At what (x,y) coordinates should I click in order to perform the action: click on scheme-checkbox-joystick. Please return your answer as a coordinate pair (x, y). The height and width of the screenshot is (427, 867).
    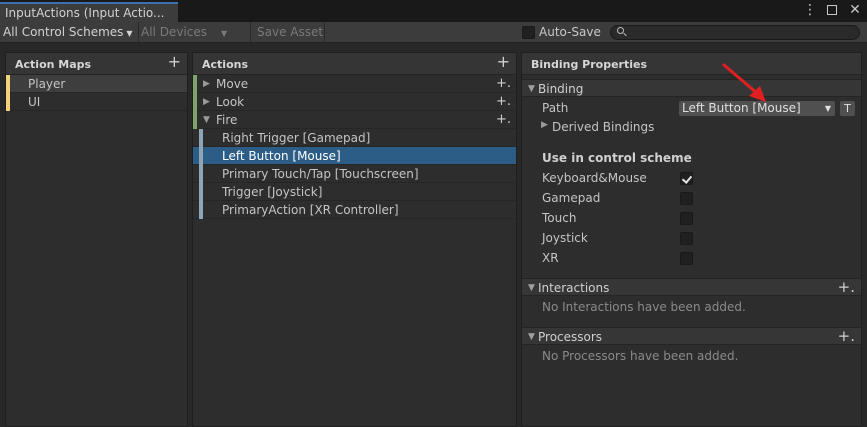
    Looking at the image, I should click on (686, 238).